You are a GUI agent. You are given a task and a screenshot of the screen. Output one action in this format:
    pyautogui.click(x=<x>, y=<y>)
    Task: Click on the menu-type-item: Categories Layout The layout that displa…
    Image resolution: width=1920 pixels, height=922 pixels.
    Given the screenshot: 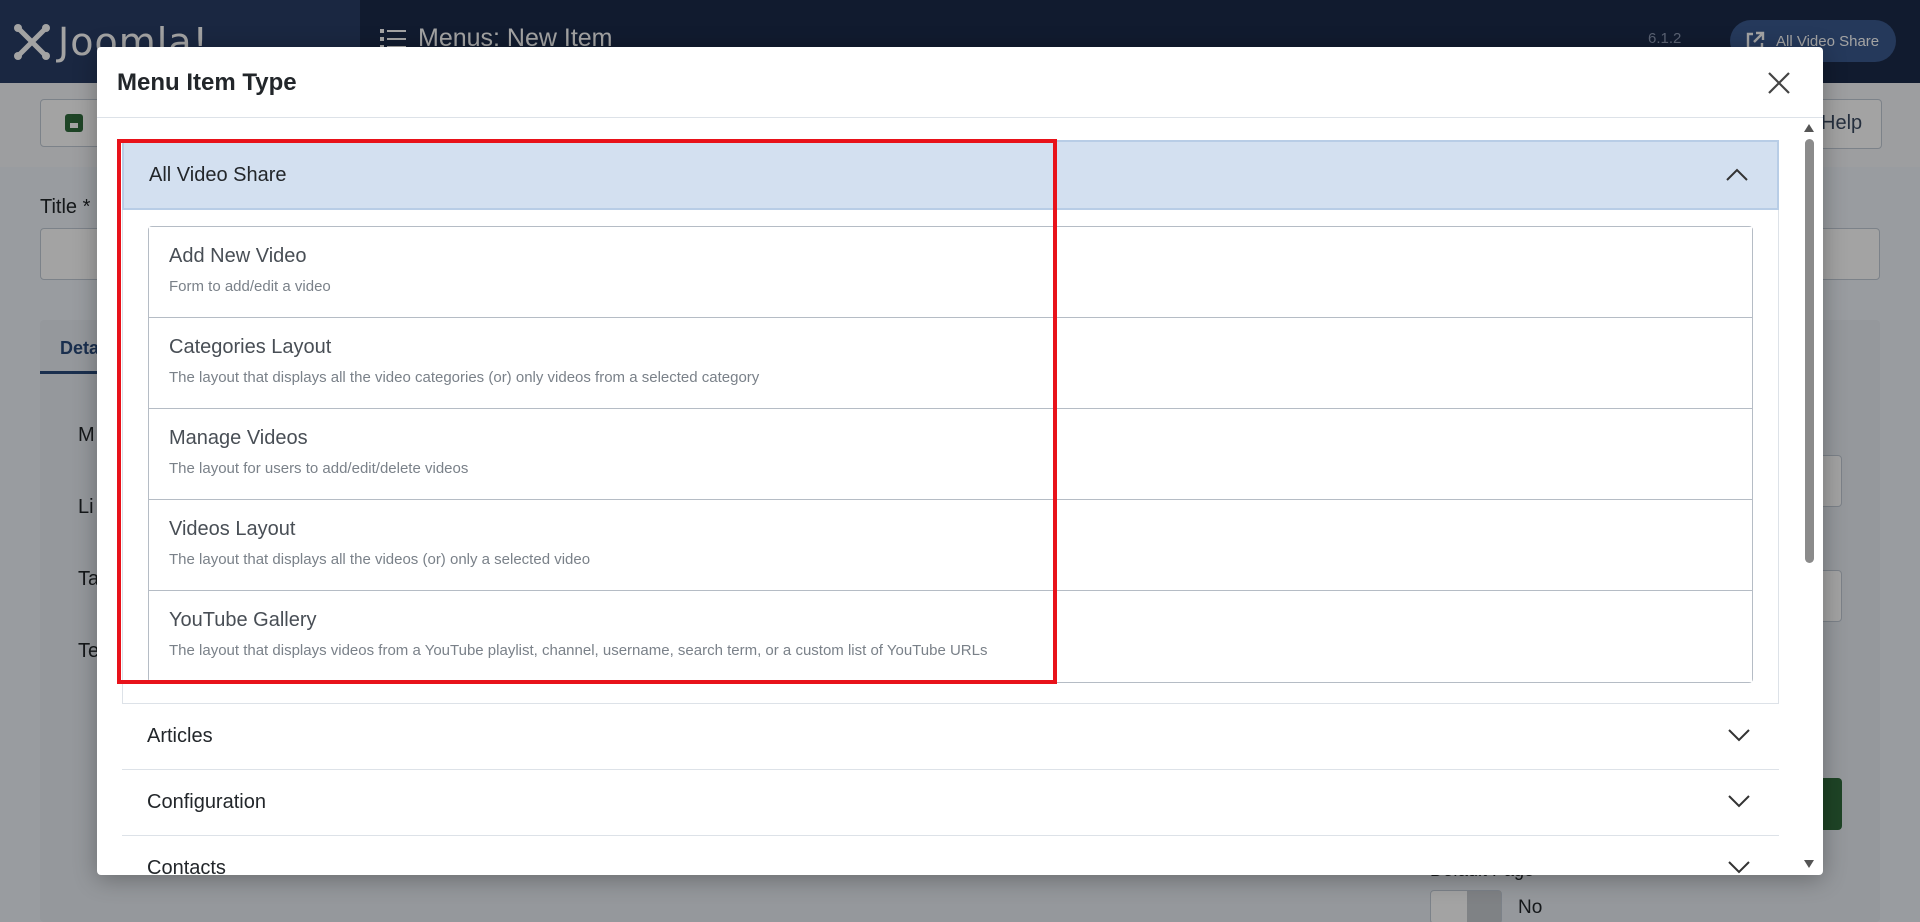 What is the action you would take?
    pyautogui.click(x=950, y=363)
    